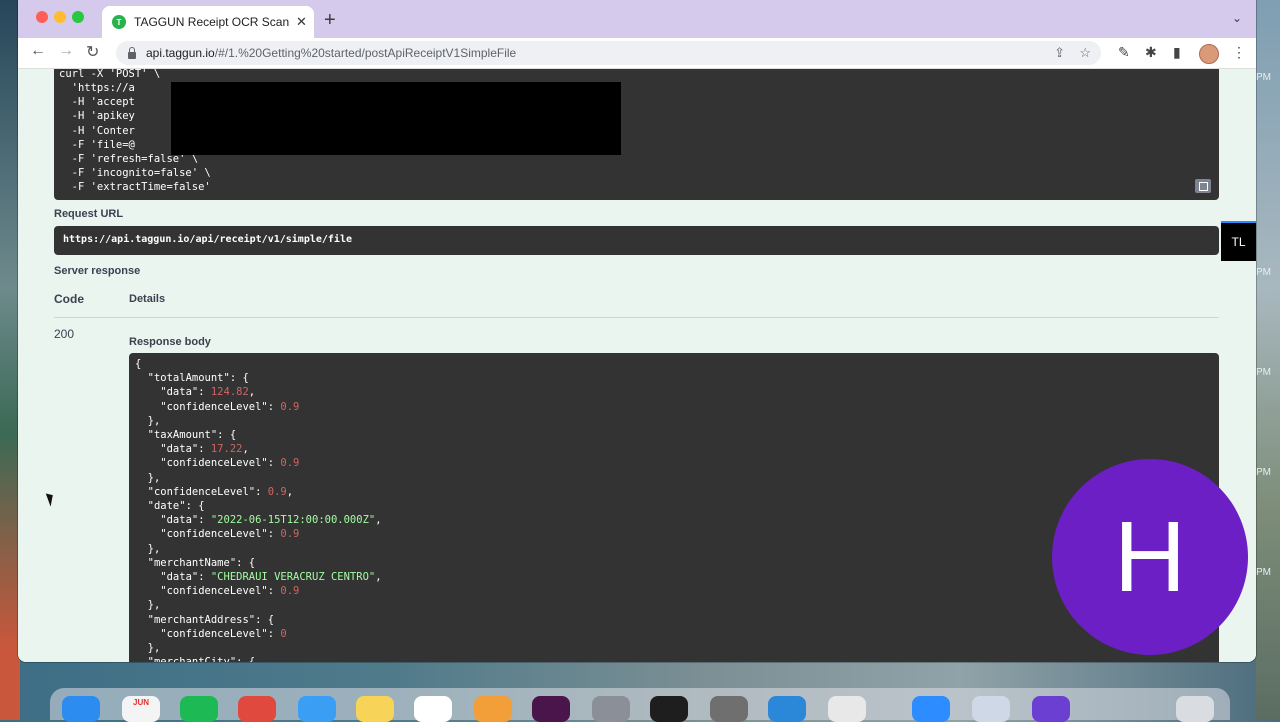 This screenshot has height=722, width=1280. What do you see at coordinates (1085, 53) in the screenshot?
I see `bookmark-star-icon: ☆` at bounding box center [1085, 53].